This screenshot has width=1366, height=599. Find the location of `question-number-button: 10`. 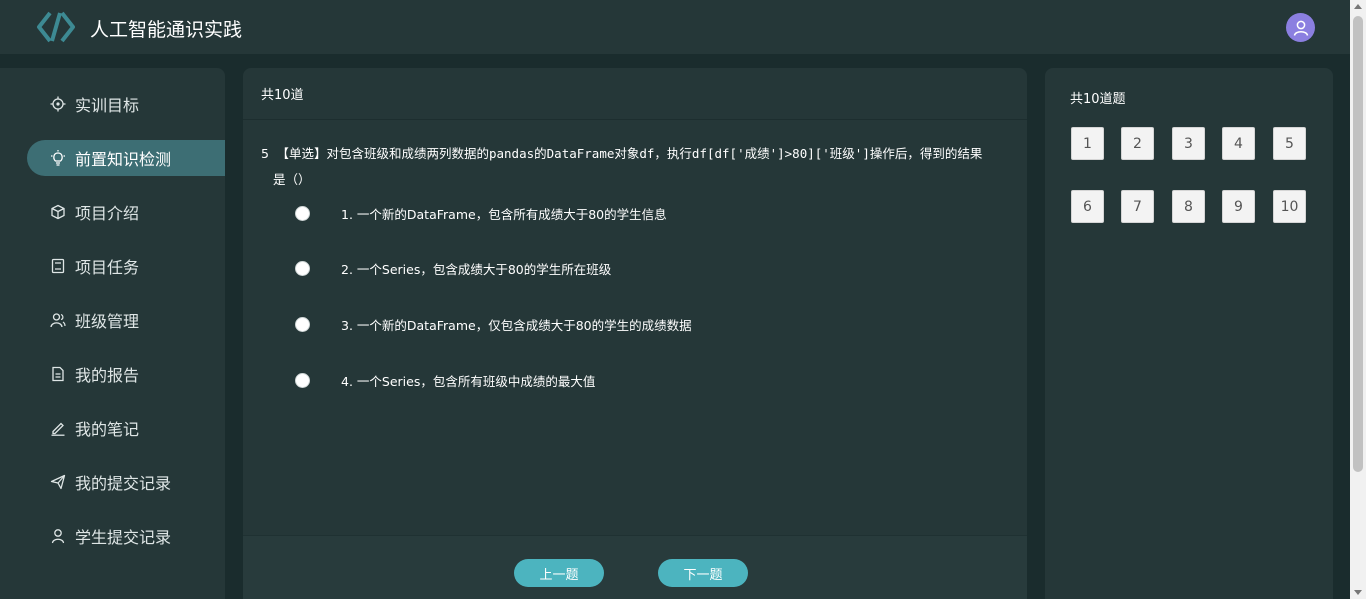

question-number-button: 10 is located at coordinates (1289, 206).